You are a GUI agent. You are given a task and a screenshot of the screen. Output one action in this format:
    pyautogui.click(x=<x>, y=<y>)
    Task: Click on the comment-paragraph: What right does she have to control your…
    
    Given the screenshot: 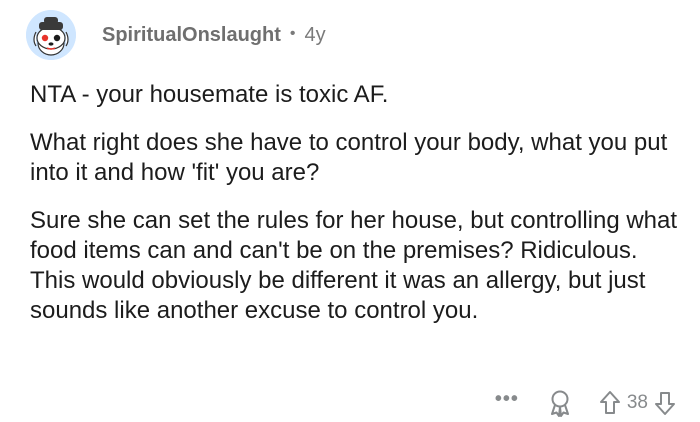 What is the action you would take?
    pyautogui.click(x=349, y=157)
    